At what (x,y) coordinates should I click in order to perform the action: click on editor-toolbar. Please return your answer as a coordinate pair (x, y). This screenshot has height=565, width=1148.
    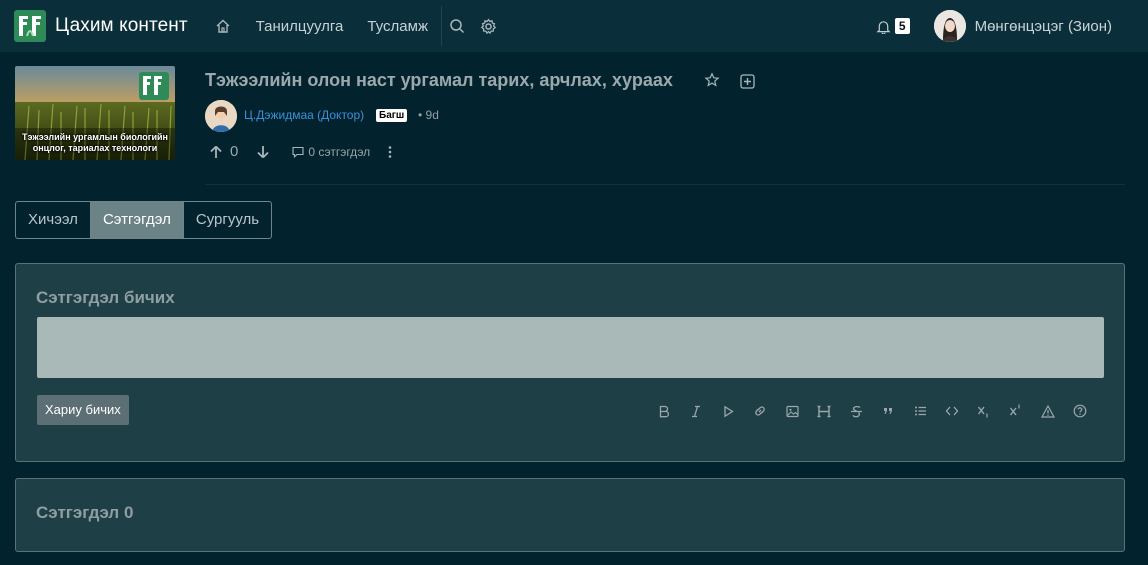
    Looking at the image, I should click on (872, 411).